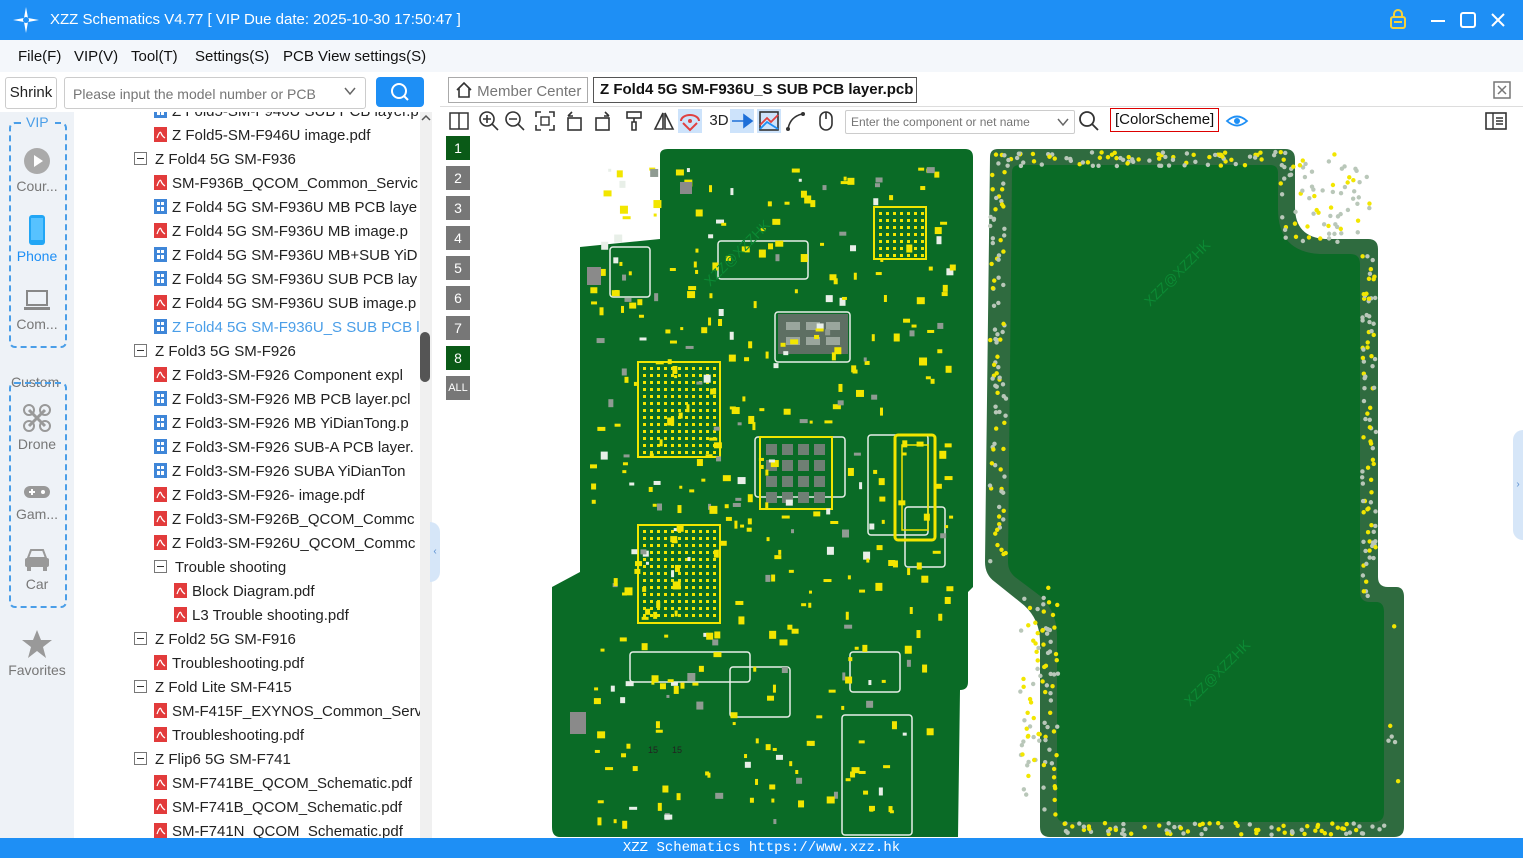  Describe the element at coordinates (458, 178) in the screenshot. I see `layer-button-2: 2` at that location.